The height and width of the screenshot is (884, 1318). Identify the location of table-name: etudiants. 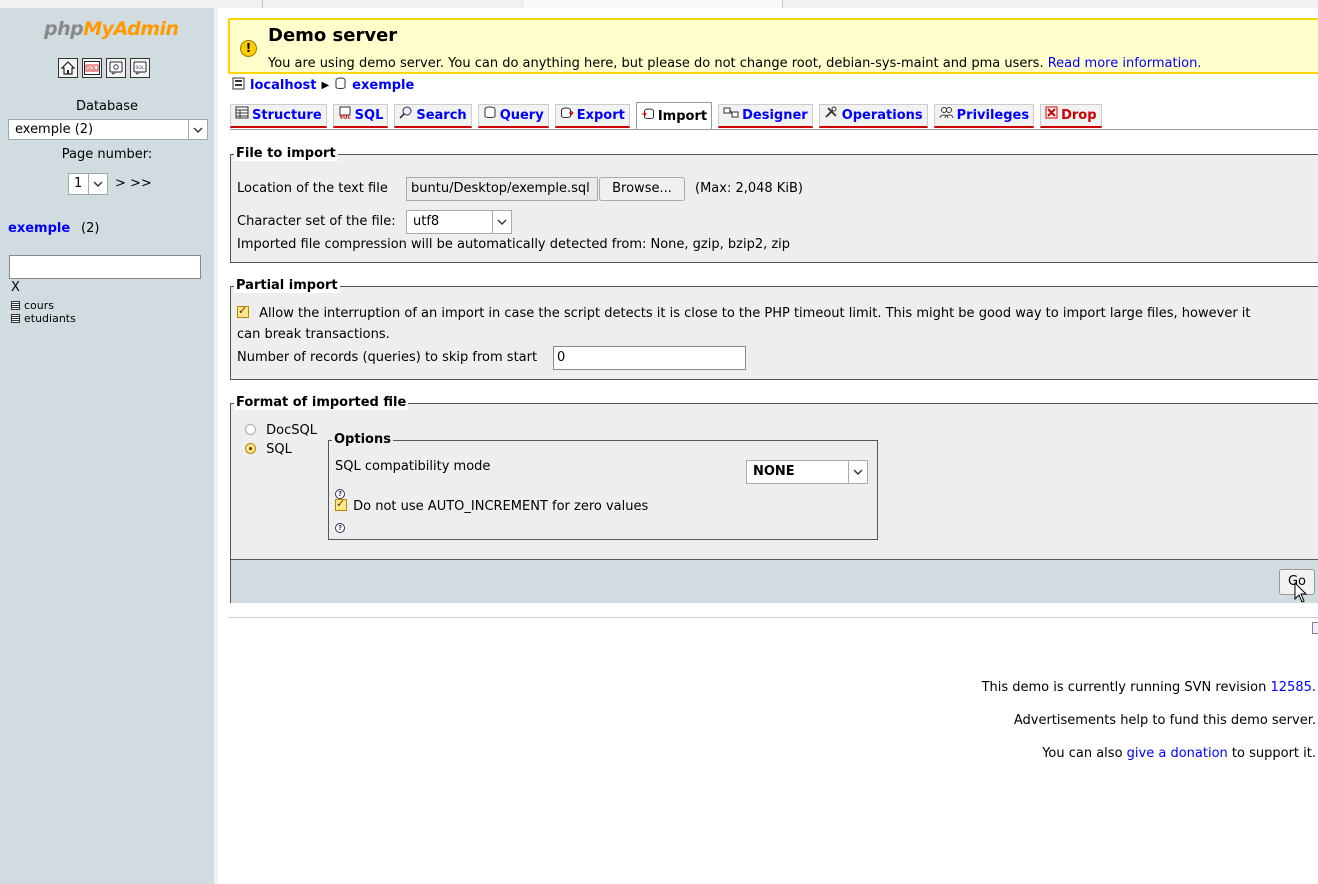
(50, 318).